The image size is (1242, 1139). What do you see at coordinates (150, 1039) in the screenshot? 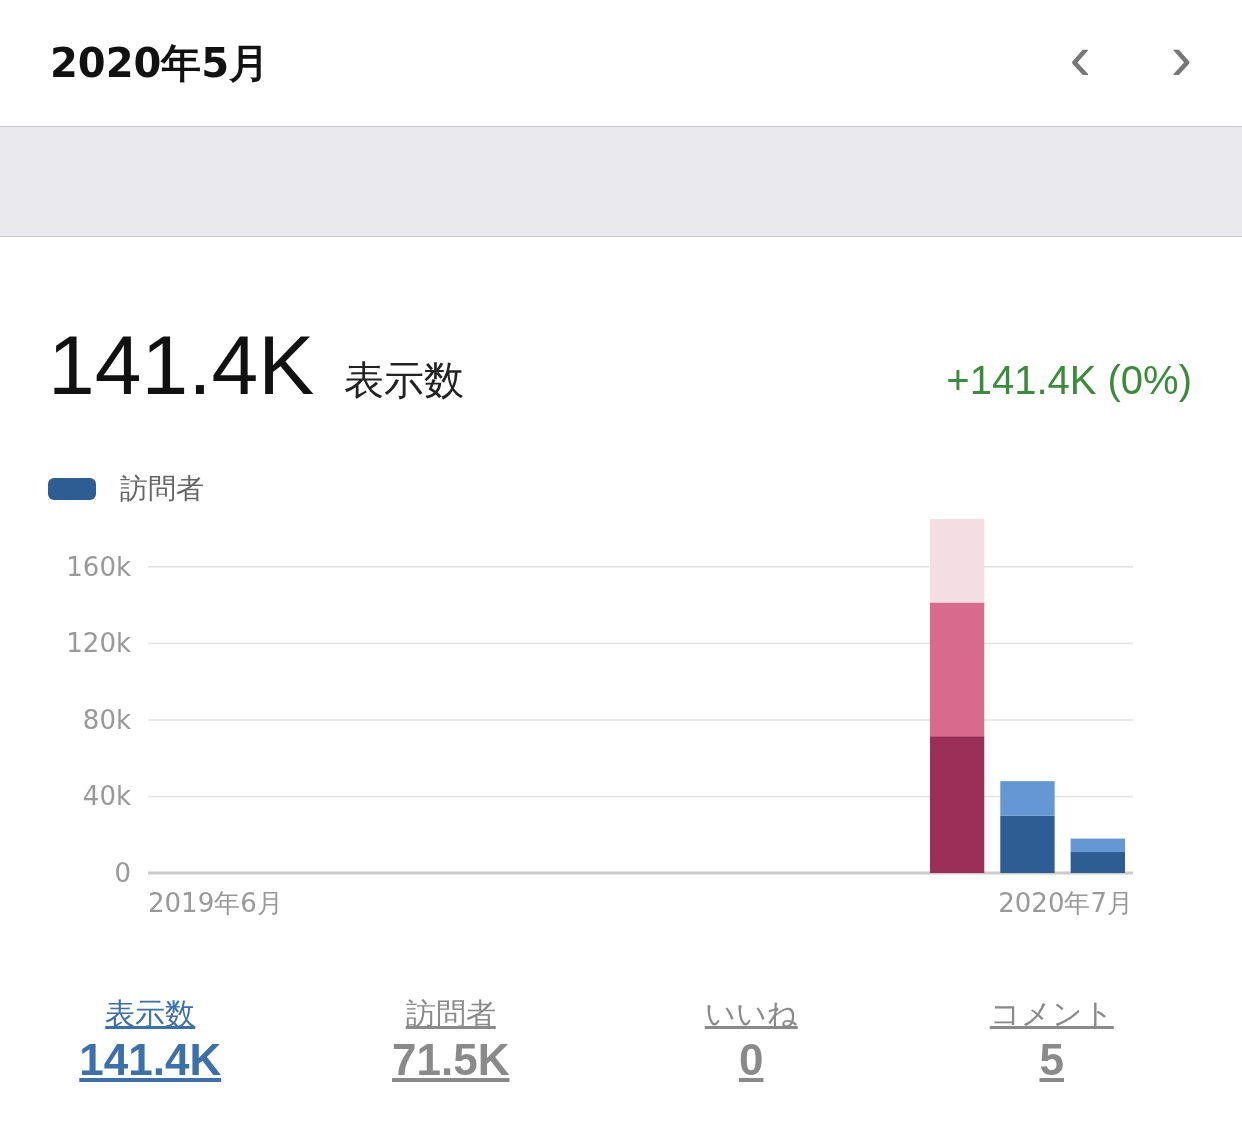
I see `stat-tab: 表示数 141.4K` at bounding box center [150, 1039].